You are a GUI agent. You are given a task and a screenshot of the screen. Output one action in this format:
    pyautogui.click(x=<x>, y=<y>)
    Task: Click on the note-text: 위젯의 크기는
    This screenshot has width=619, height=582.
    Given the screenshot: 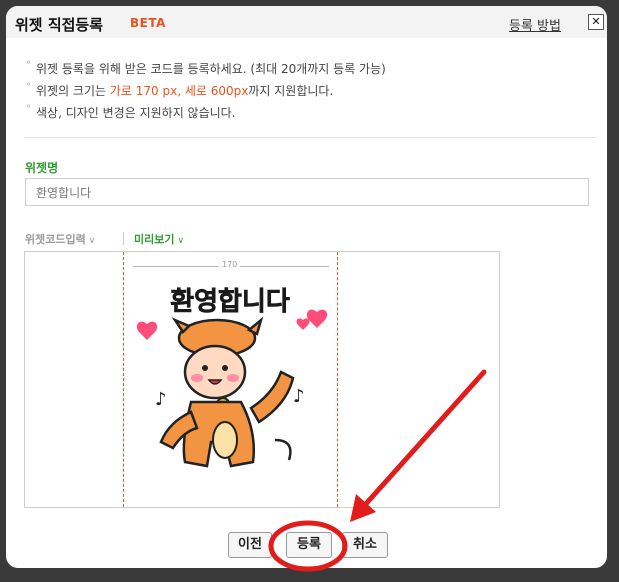 What is the action you would take?
    pyautogui.click(x=73, y=91)
    